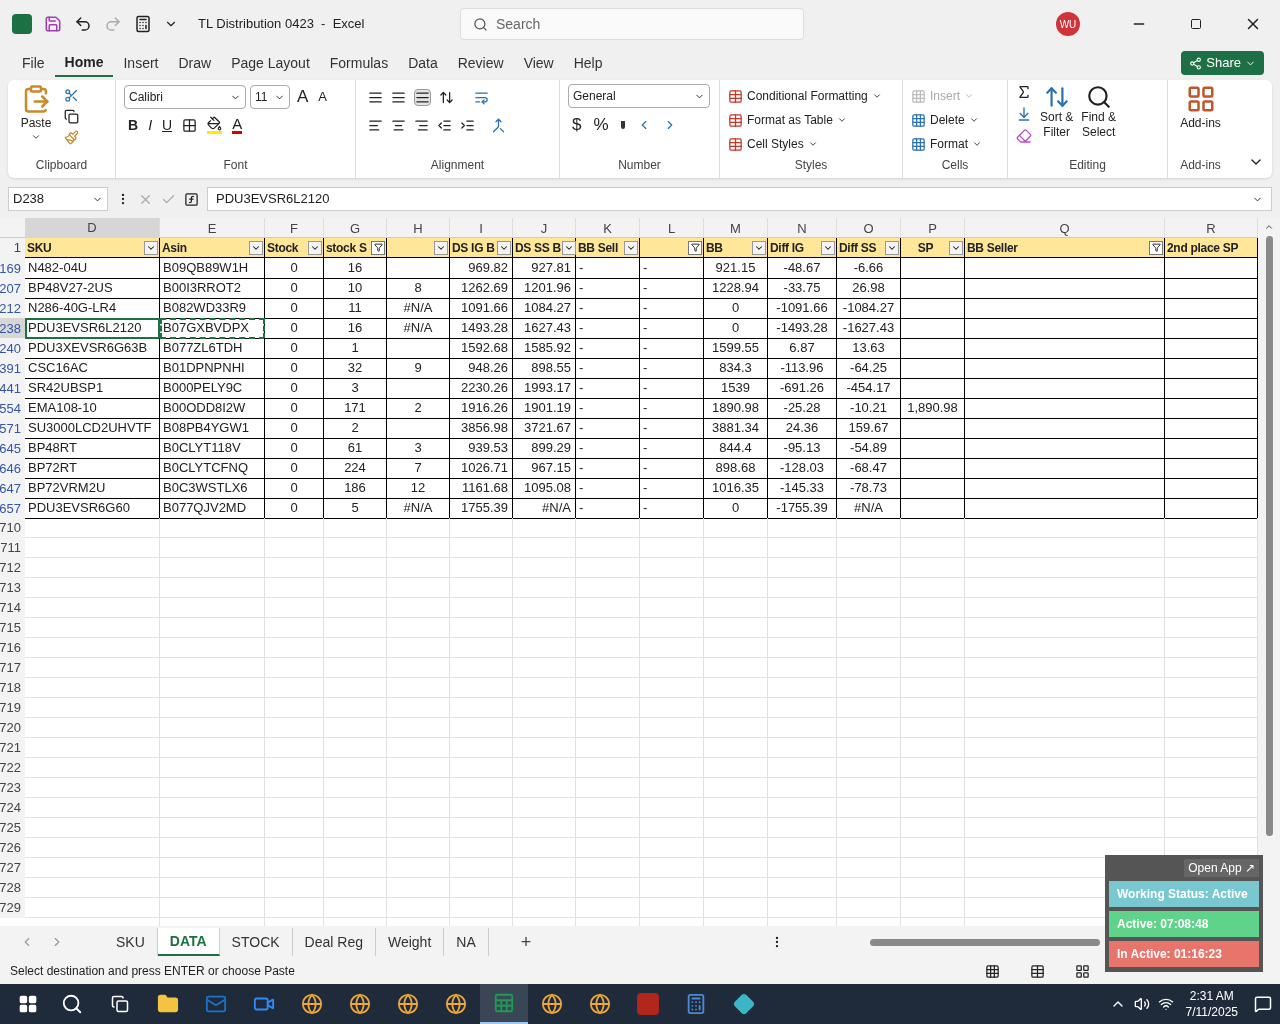  Describe the element at coordinates (481, 508) in the screenshot. I see `table-cell: 1755.39` at that location.